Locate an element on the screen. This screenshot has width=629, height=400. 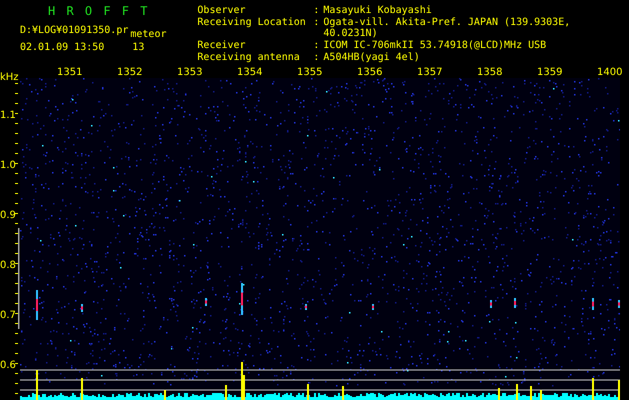
y-tick-label: 1.1 is located at coordinates (8, 115).